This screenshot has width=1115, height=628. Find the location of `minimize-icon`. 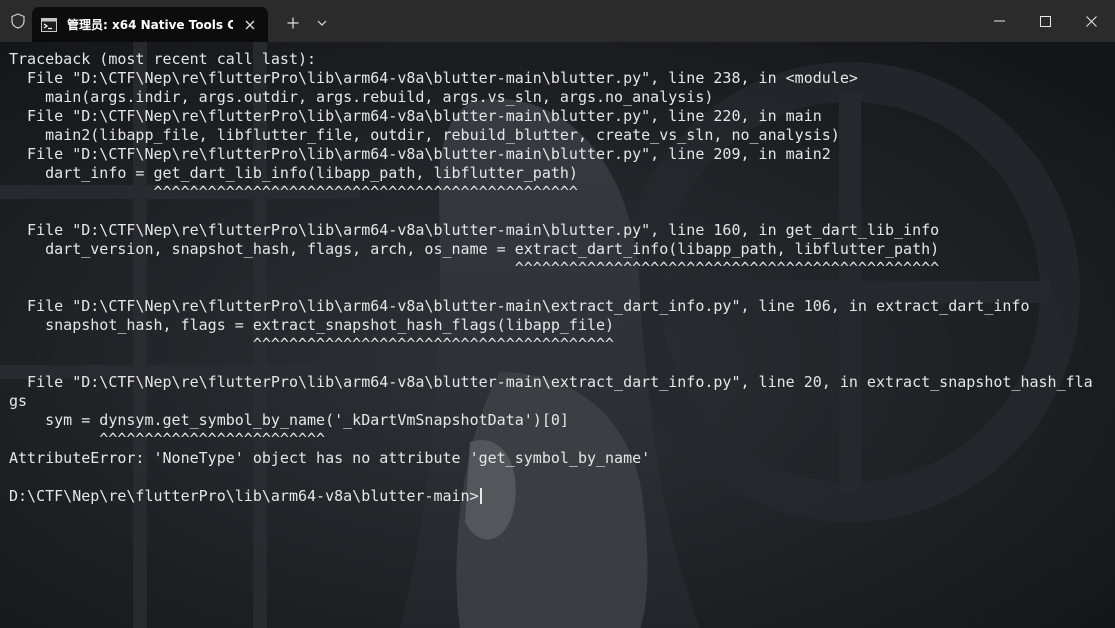

minimize-icon is located at coordinates (999, 21).